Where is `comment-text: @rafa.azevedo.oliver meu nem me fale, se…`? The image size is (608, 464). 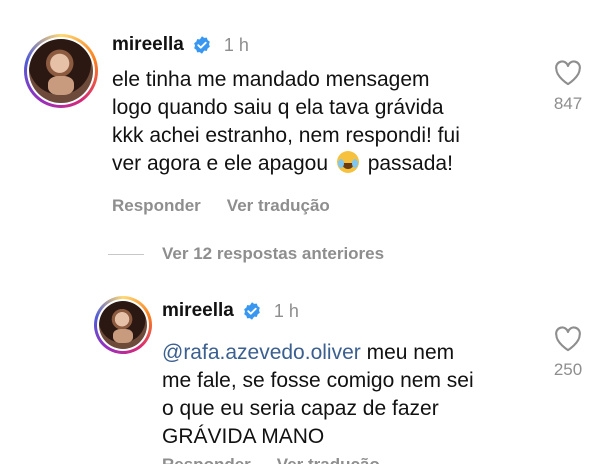 comment-text: @rafa.azevedo.oliver meu nem me fale, se… is located at coordinates (318, 394).